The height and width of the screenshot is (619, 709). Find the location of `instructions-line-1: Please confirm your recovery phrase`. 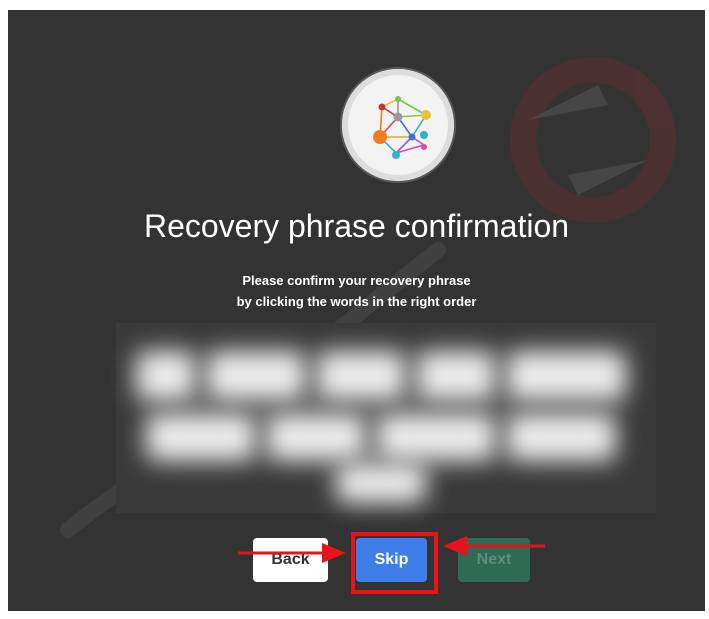

instructions-line-1: Please confirm your recovery phrase is located at coordinates (356, 280).